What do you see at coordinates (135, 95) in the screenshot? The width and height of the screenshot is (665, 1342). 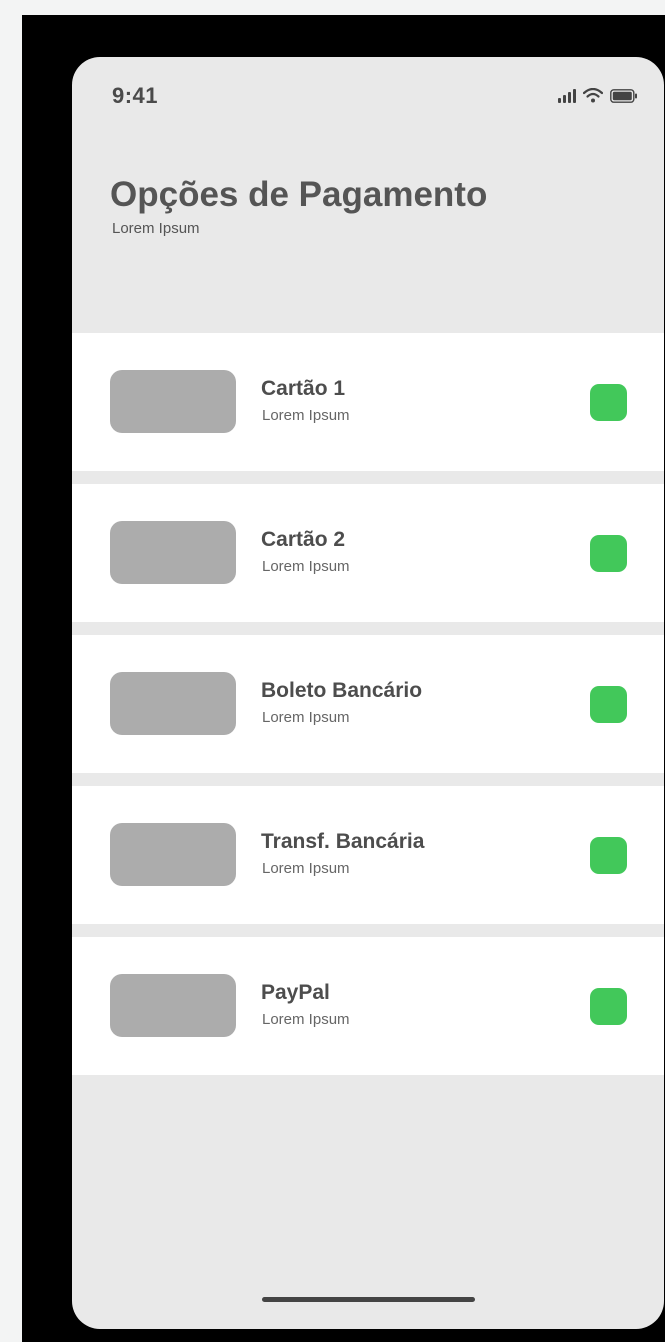 I see `status-time: 9:41` at bounding box center [135, 95].